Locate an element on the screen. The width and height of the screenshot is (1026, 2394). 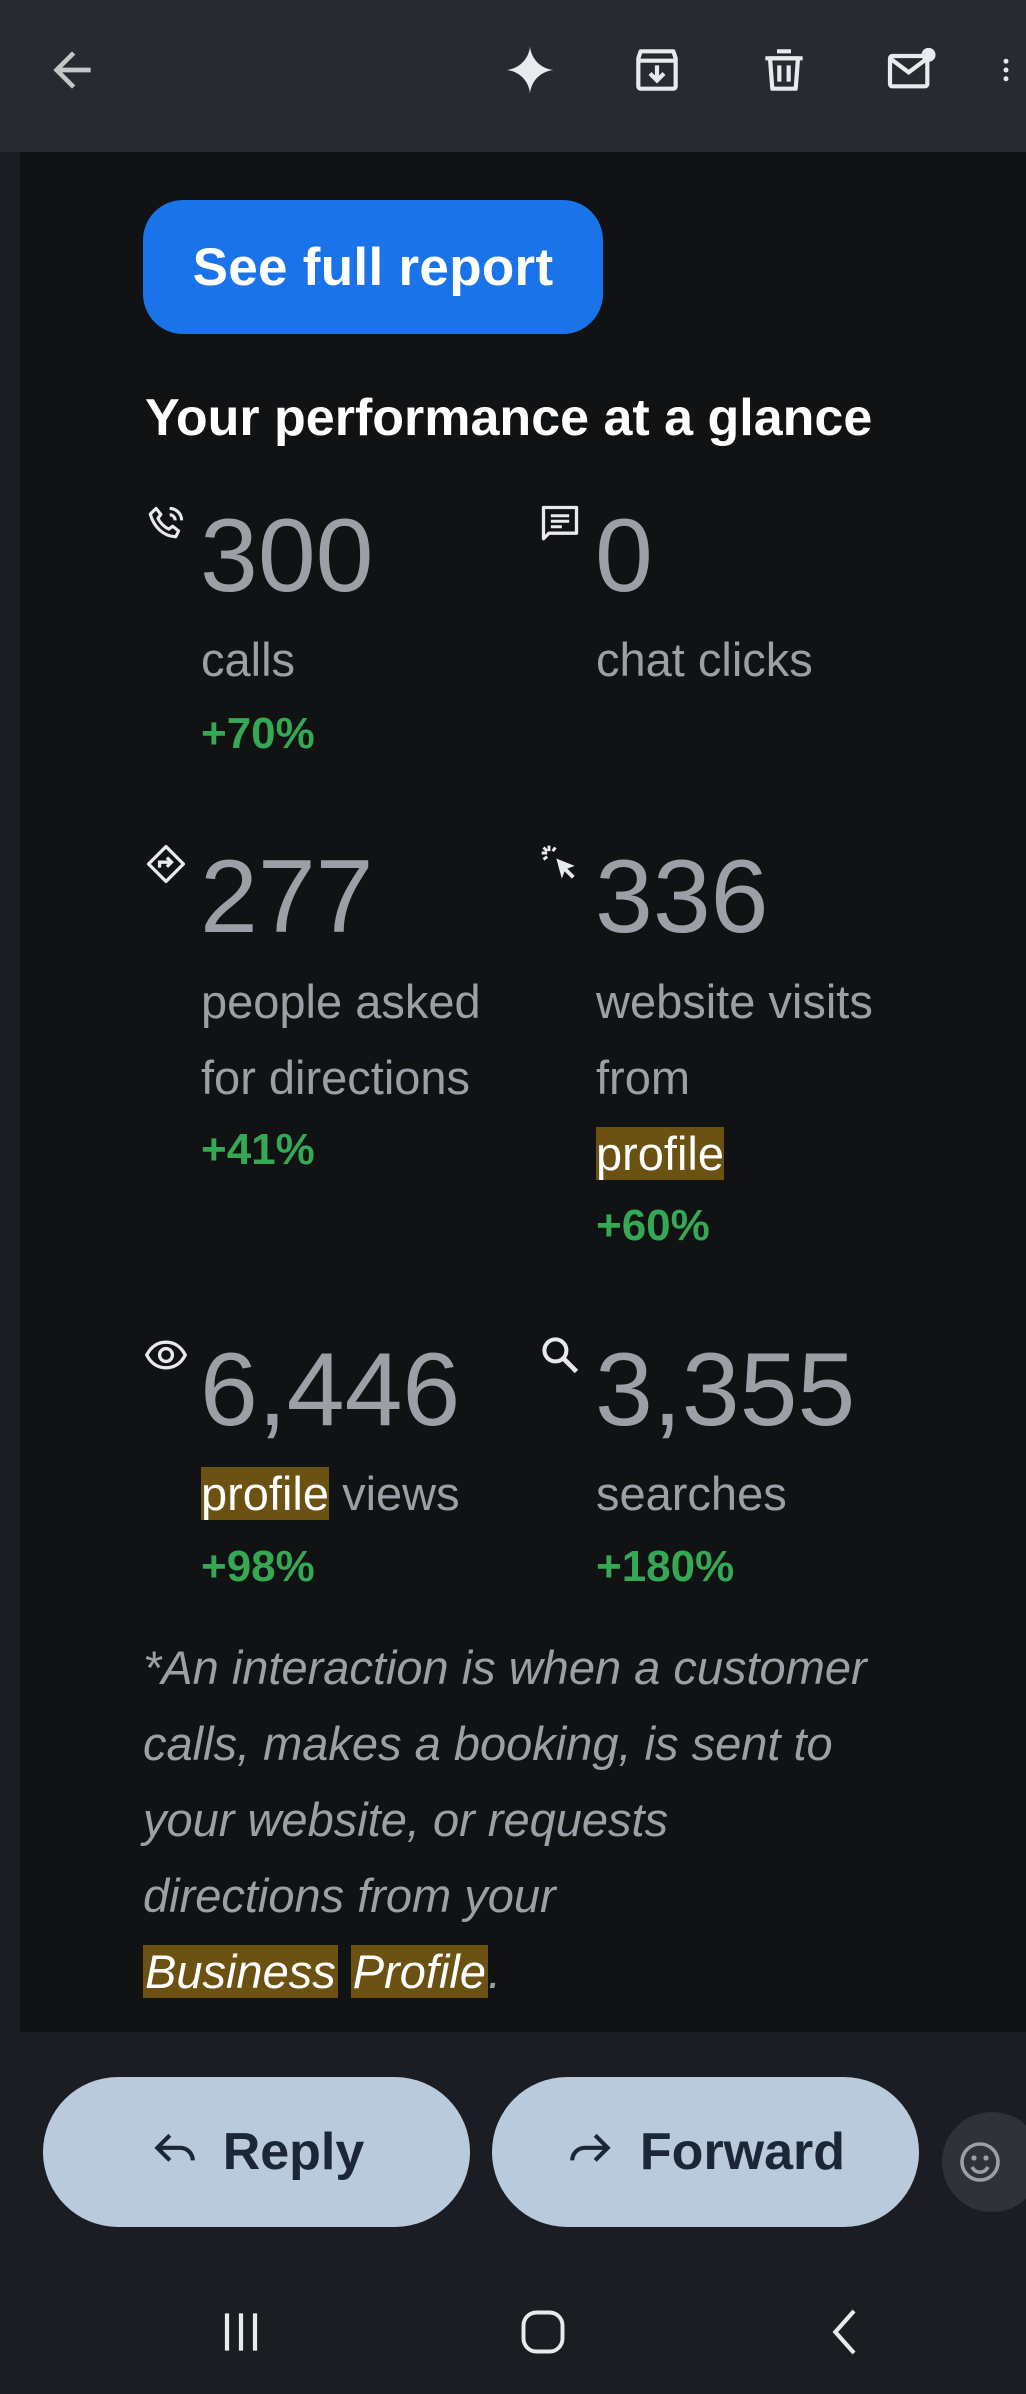
mark-unread-icon is located at coordinates (911, 70).